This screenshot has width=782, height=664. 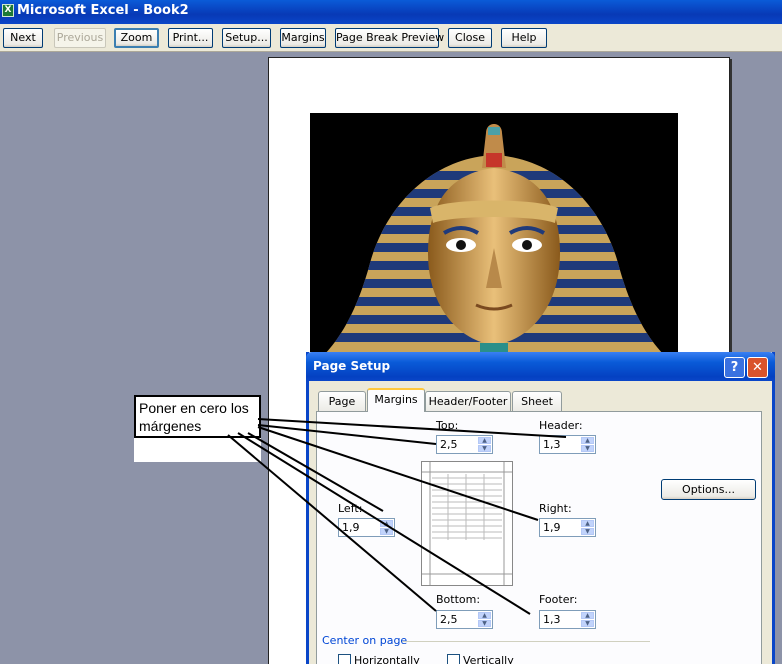 What do you see at coordinates (524, 38) in the screenshot?
I see `help-button: Help` at bounding box center [524, 38].